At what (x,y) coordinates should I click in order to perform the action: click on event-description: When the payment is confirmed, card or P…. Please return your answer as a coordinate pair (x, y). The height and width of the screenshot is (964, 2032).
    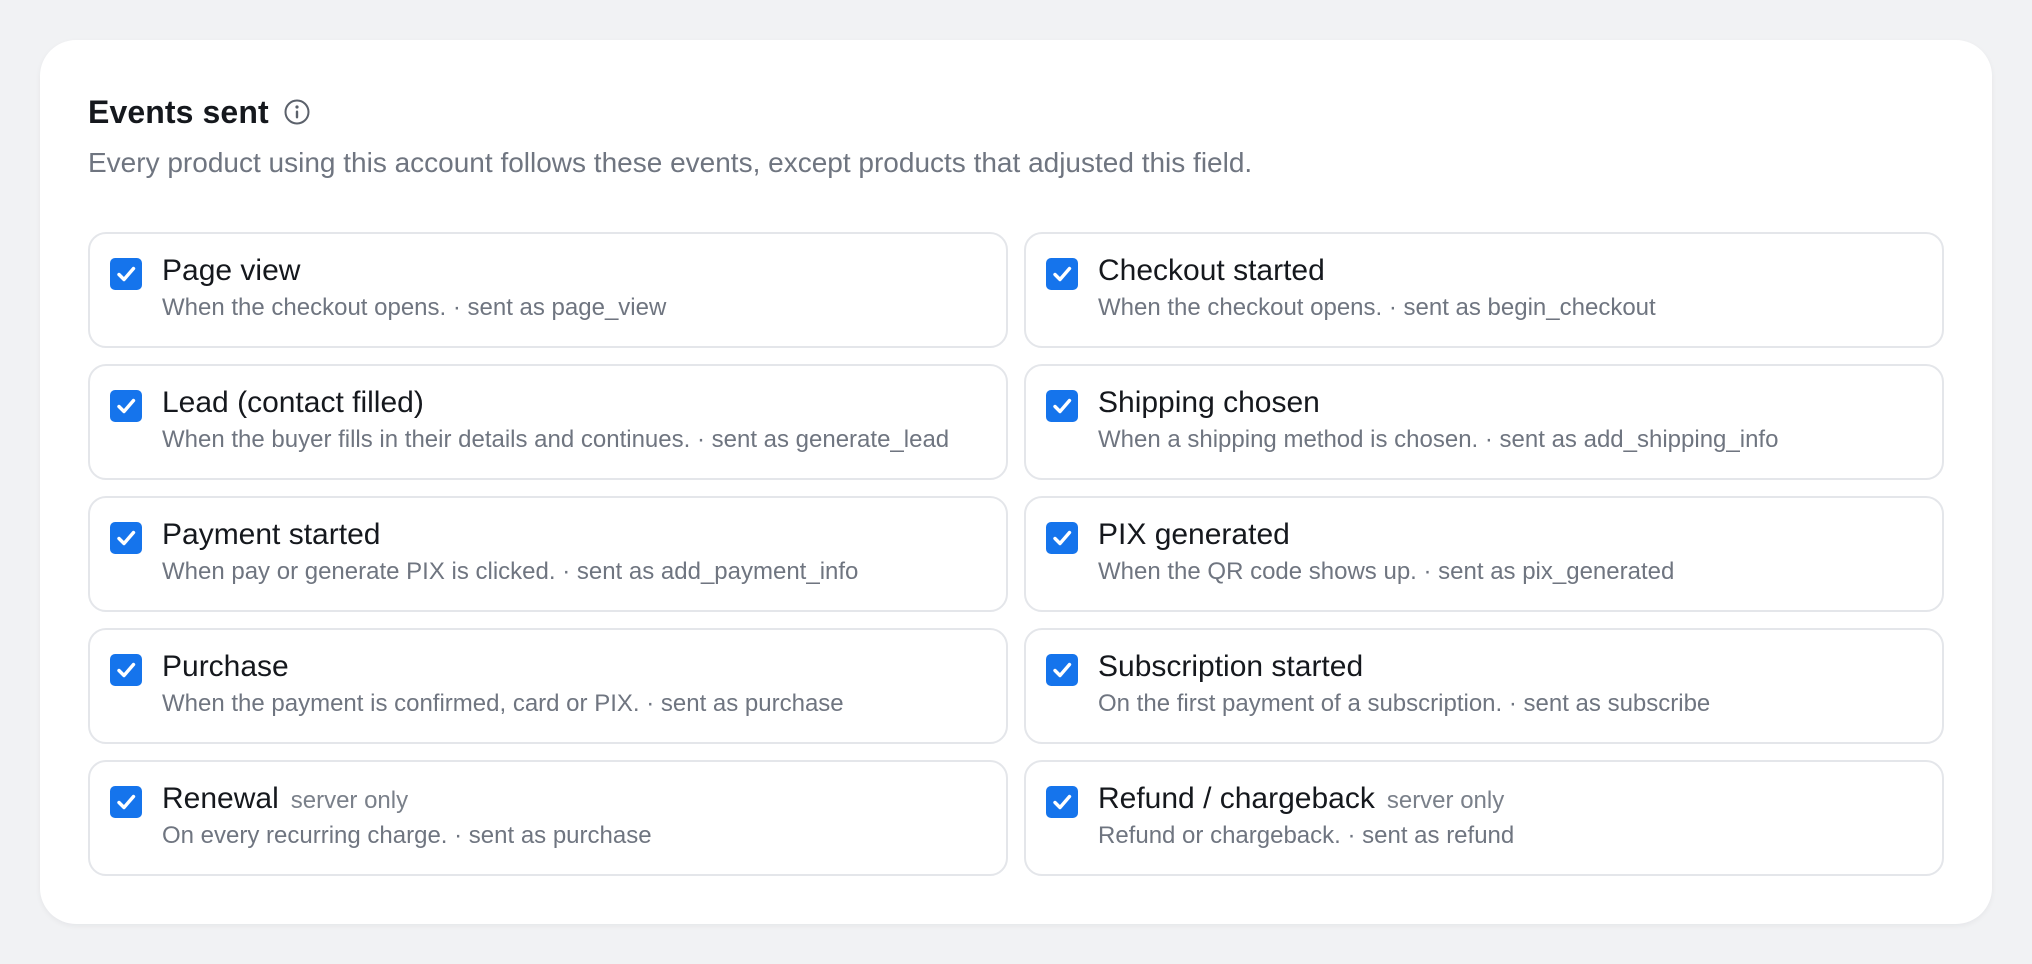
    Looking at the image, I should click on (503, 703).